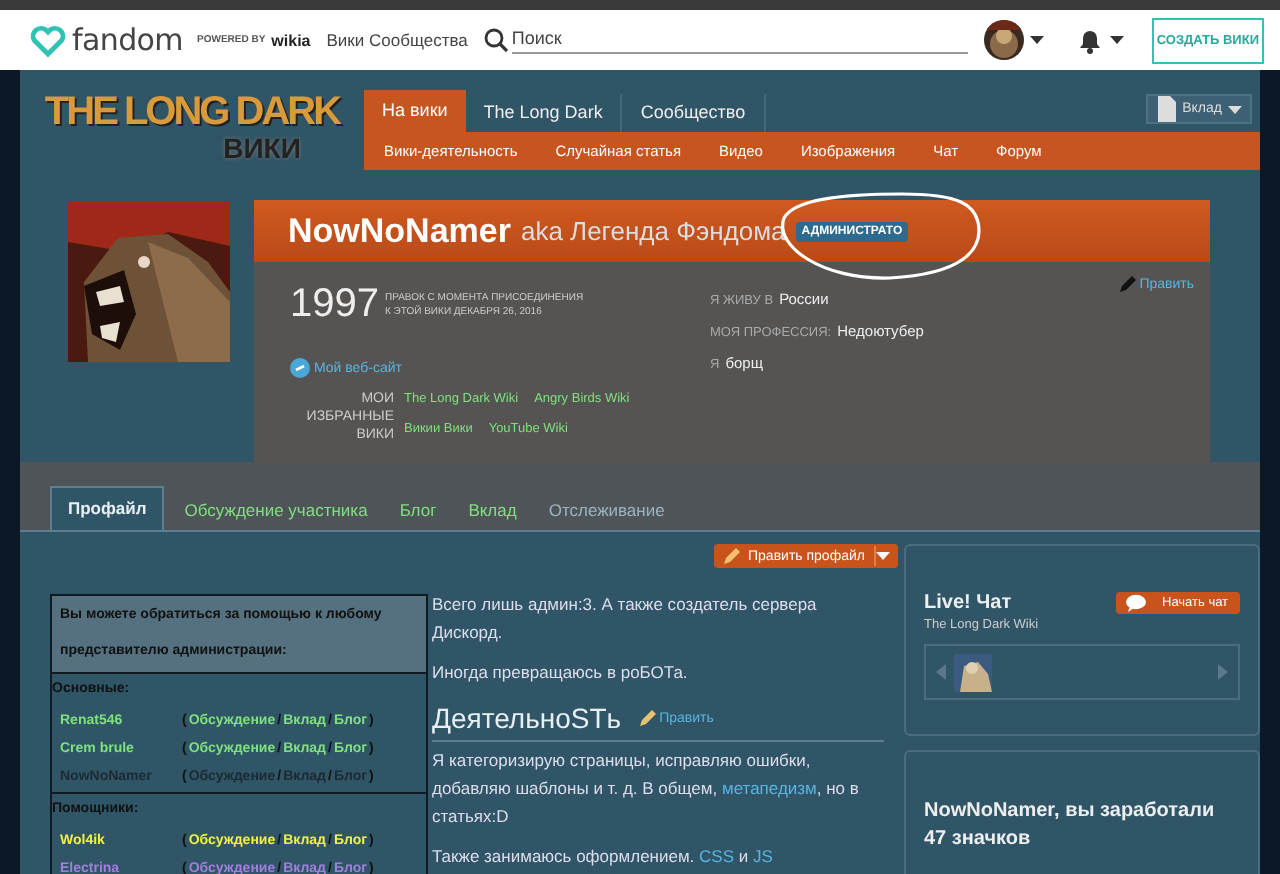 The width and height of the screenshot is (1280, 874). What do you see at coordinates (291, 40) in the screenshot?
I see `wikia-logo-text: wikia` at bounding box center [291, 40].